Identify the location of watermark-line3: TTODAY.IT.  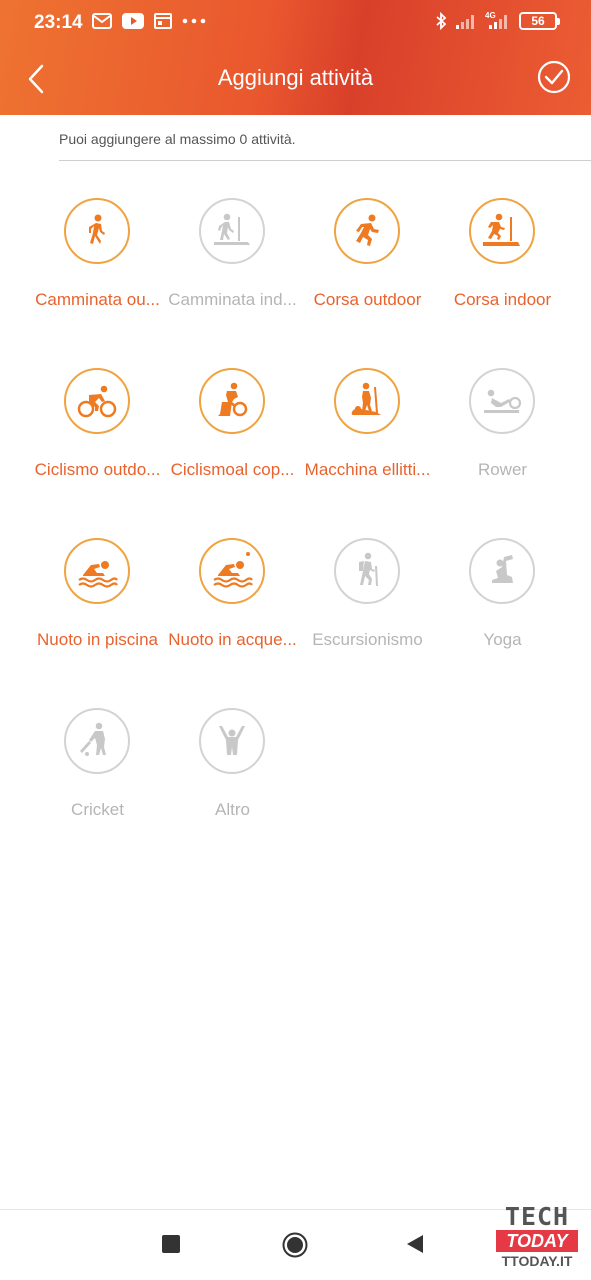
(537, 1261).